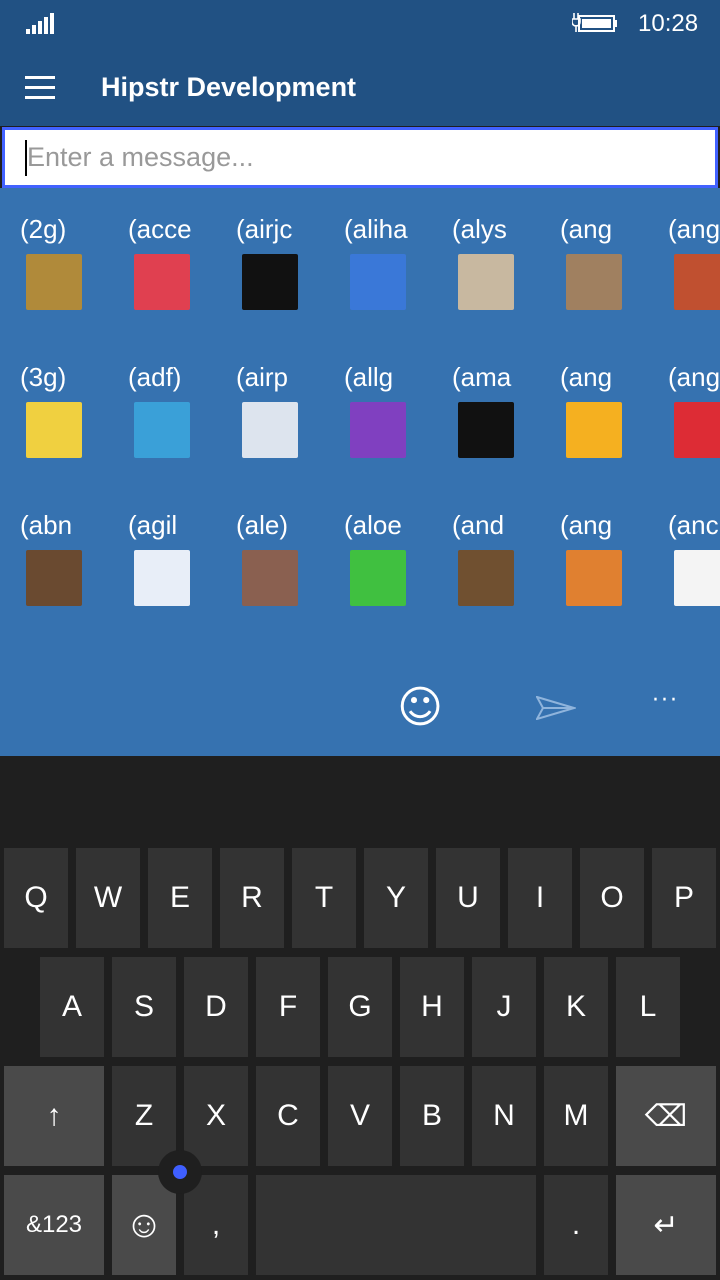 Image resolution: width=720 pixels, height=1280 pixels. I want to click on emoticon-item: (allg, so click(394, 417).